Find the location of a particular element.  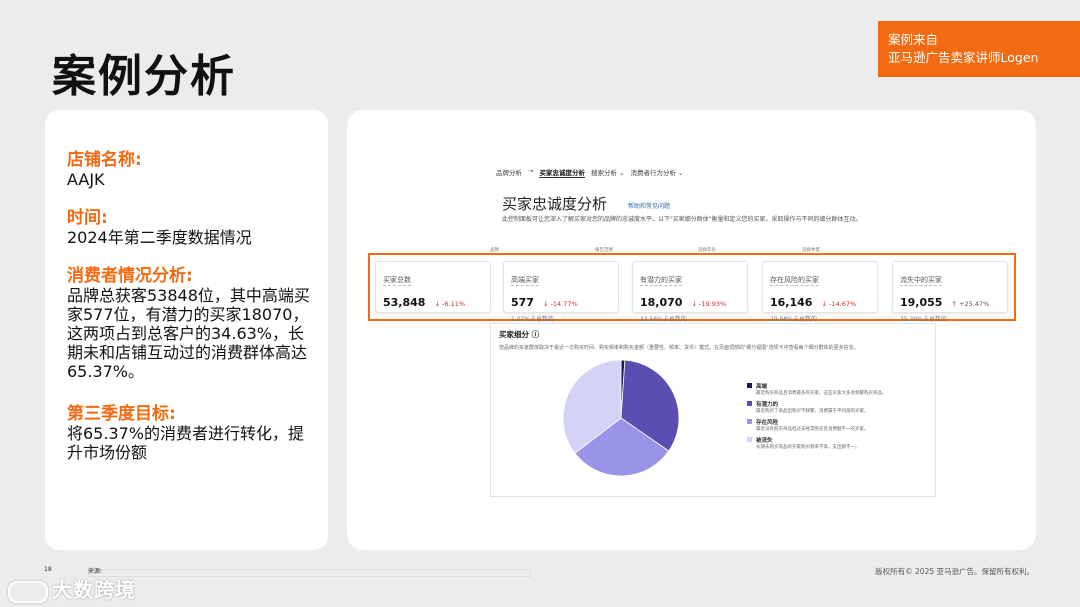

watermark-logo-icon is located at coordinates (28, 591).